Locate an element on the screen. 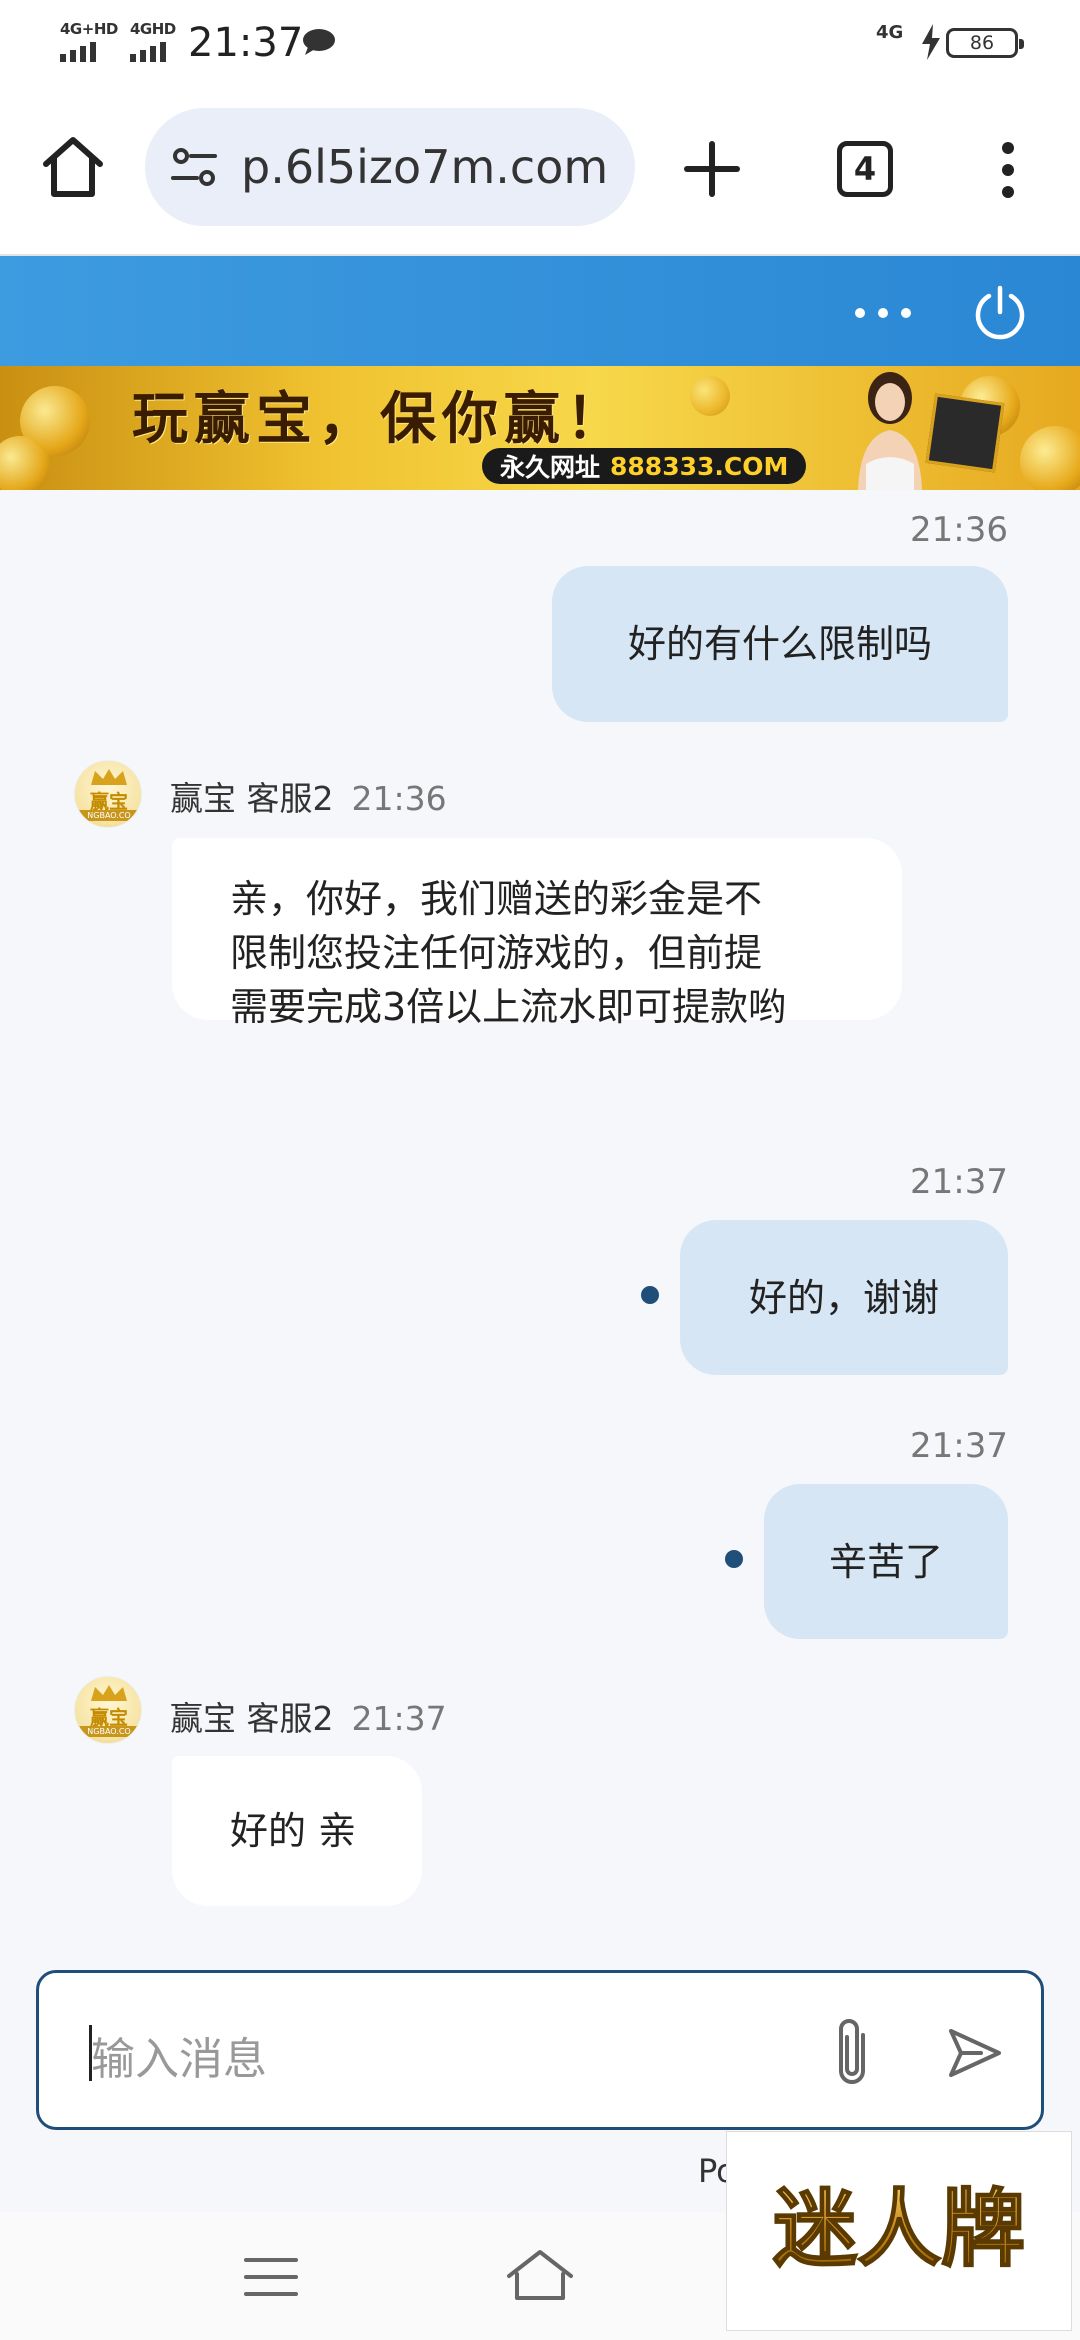 The height and width of the screenshot is (2340, 1080). browser-toolbar: p.6l5izo7m.com 4 is located at coordinates (540, 170).